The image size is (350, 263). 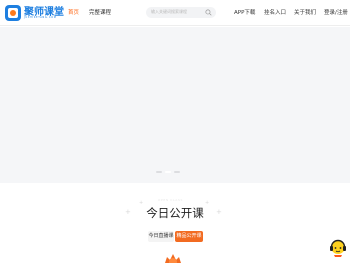 What do you see at coordinates (100, 12) in the screenshot?
I see `nav-courses: 完整课程` at bounding box center [100, 12].